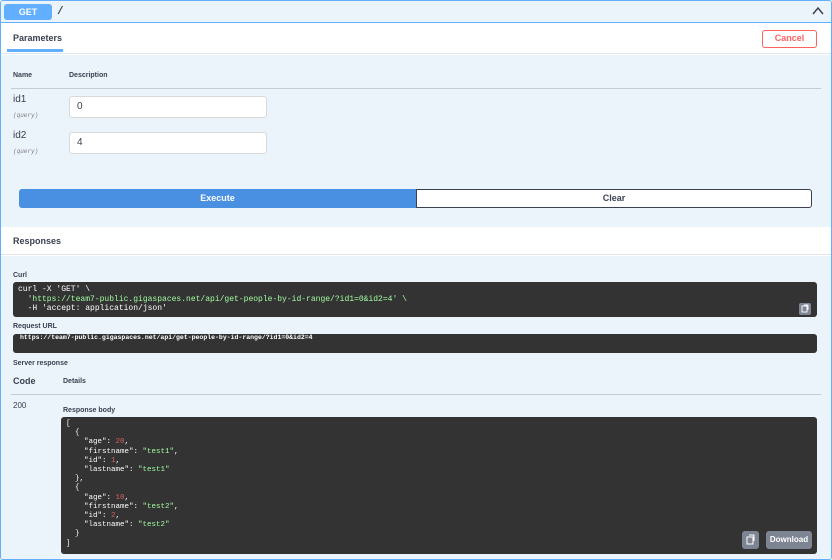 The width and height of the screenshot is (832, 560). I want to click on param-location-id1: (query), so click(26, 115).